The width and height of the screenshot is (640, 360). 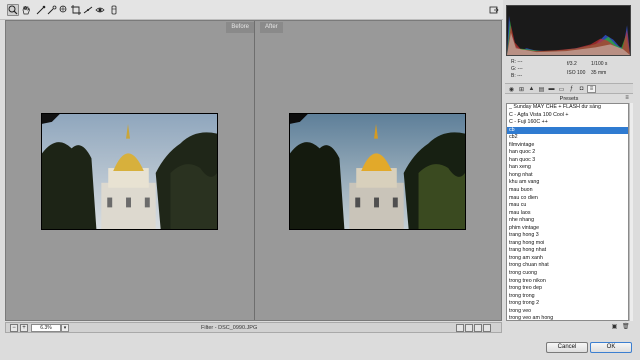 What do you see at coordinates (567, 312) in the screenshot?
I see `preset-item: trong veo` at bounding box center [567, 312].